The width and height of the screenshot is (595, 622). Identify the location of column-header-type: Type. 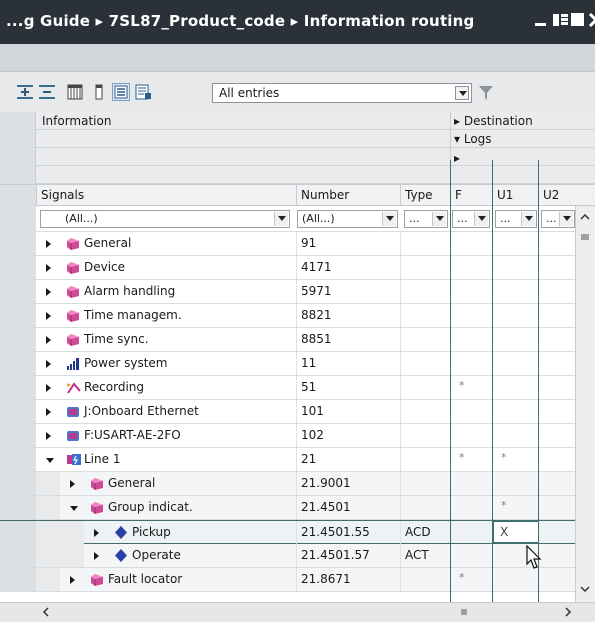
(425, 195).